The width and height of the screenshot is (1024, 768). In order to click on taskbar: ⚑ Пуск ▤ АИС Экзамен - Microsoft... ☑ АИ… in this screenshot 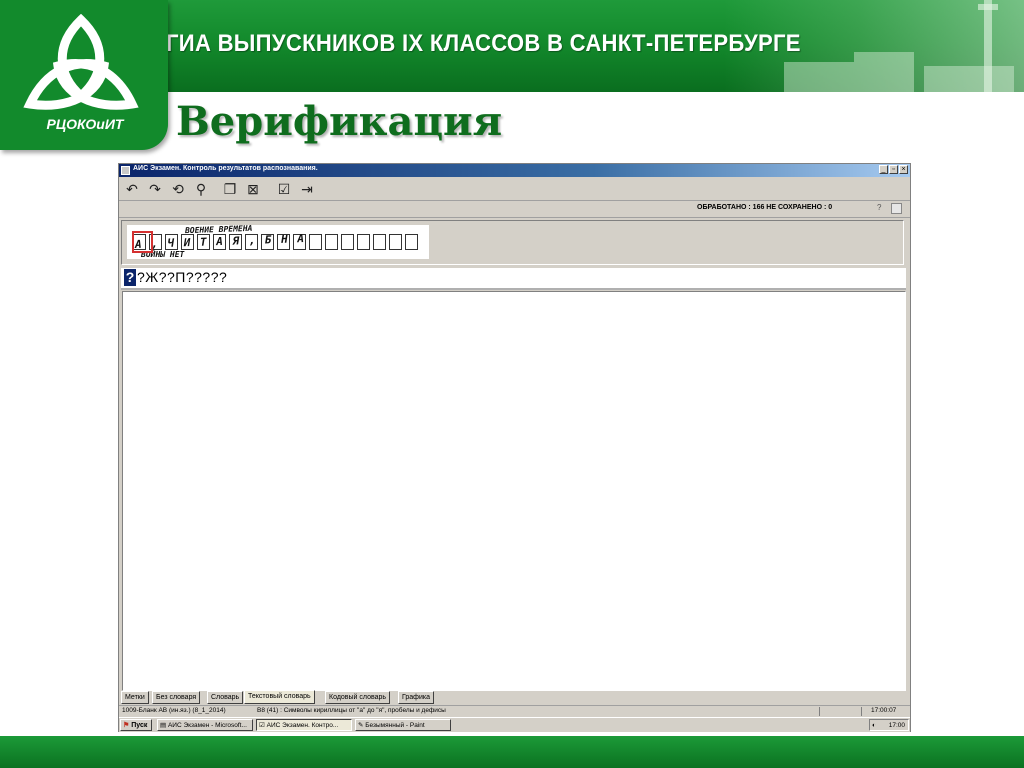, I will do `click(514, 724)`.